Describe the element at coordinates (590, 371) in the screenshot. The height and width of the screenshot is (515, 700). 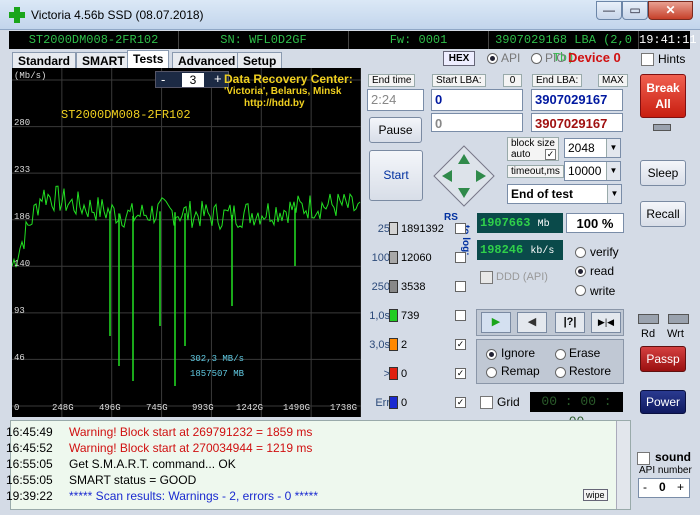
I see `restore-label: Restore` at that location.